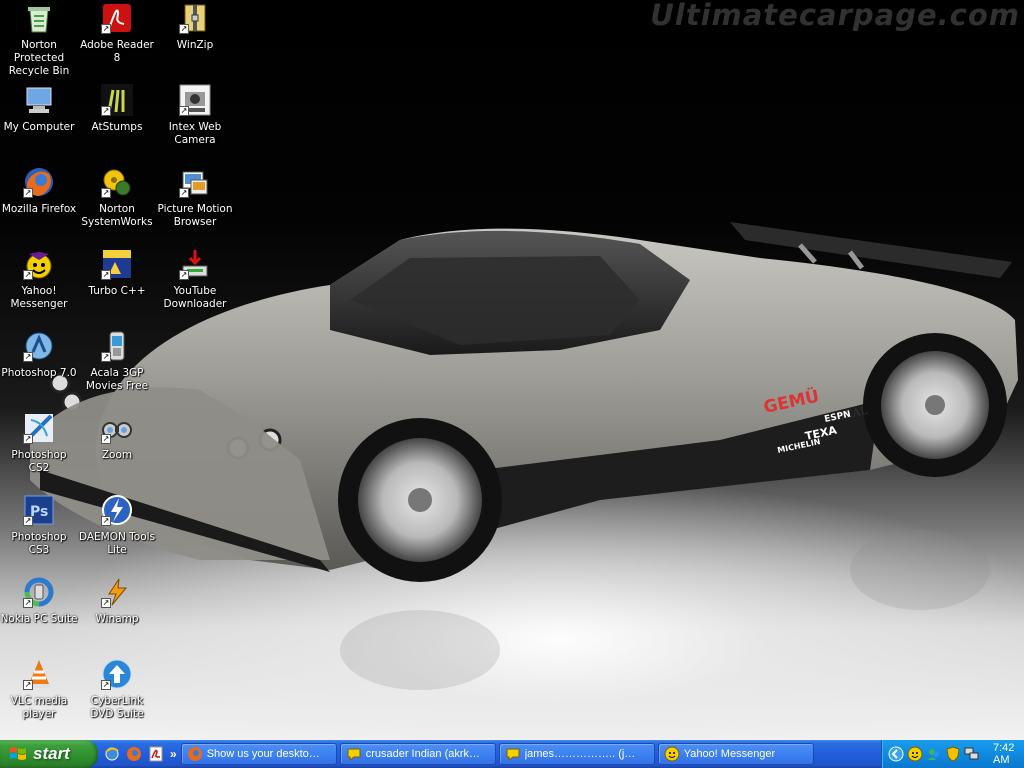  I want to click on quick-launch-more-button: », so click(173, 754).